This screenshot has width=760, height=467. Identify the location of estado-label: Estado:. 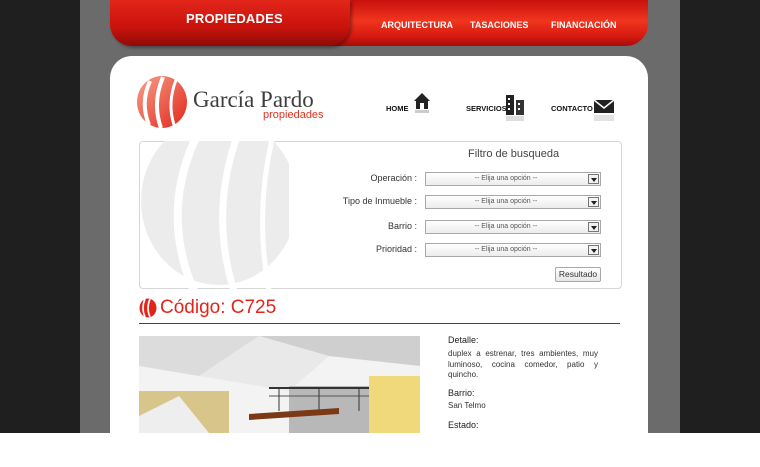
(463, 425).